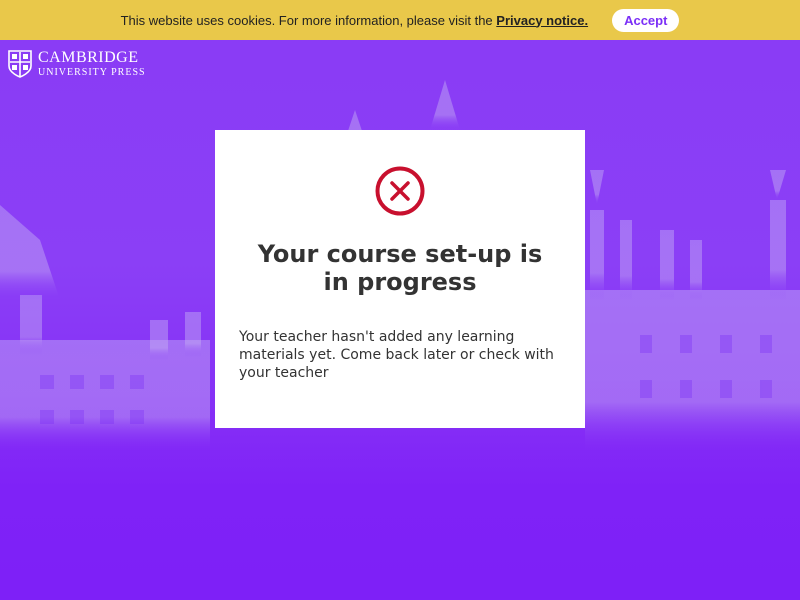 Image resolution: width=800 pixels, height=600 pixels. I want to click on cambridge-logo: CAMBRIDGE UNIVERSITY PRESS, so click(77, 64).